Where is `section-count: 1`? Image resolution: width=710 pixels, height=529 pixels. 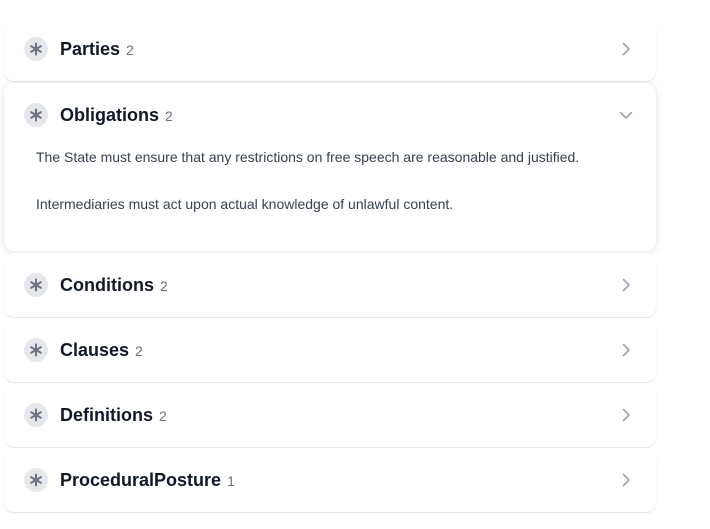
section-count: 1 is located at coordinates (231, 481).